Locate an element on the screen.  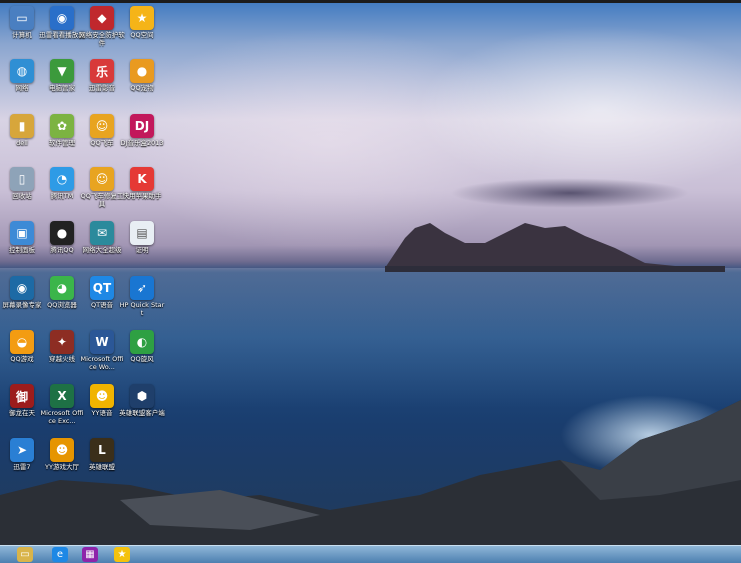
desktop-icon: ◔ 腾讯TM is located at coordinates (62, 184).